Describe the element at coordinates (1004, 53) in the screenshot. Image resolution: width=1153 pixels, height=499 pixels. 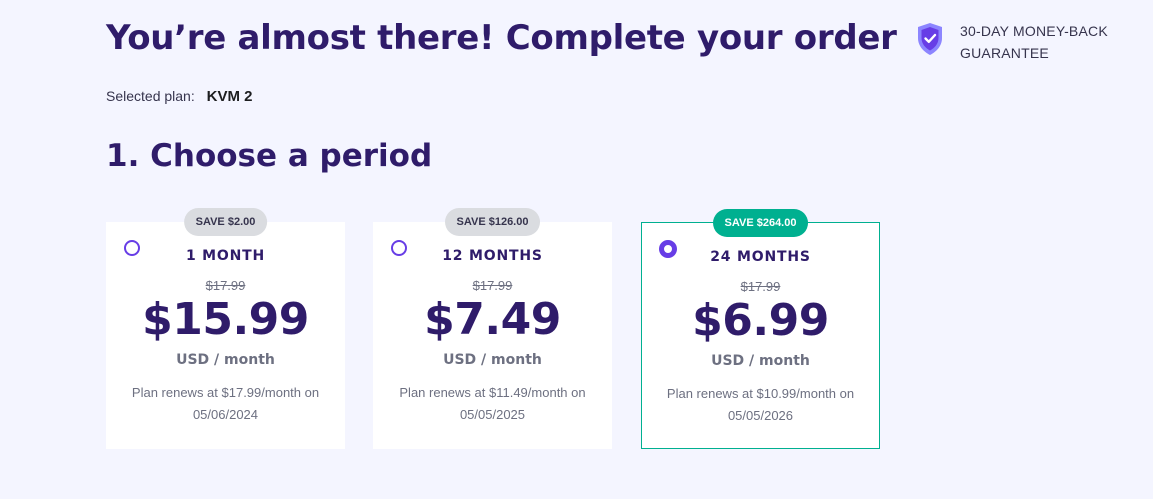
I see `guarantee-line-2: GUARANTEE` at that location.